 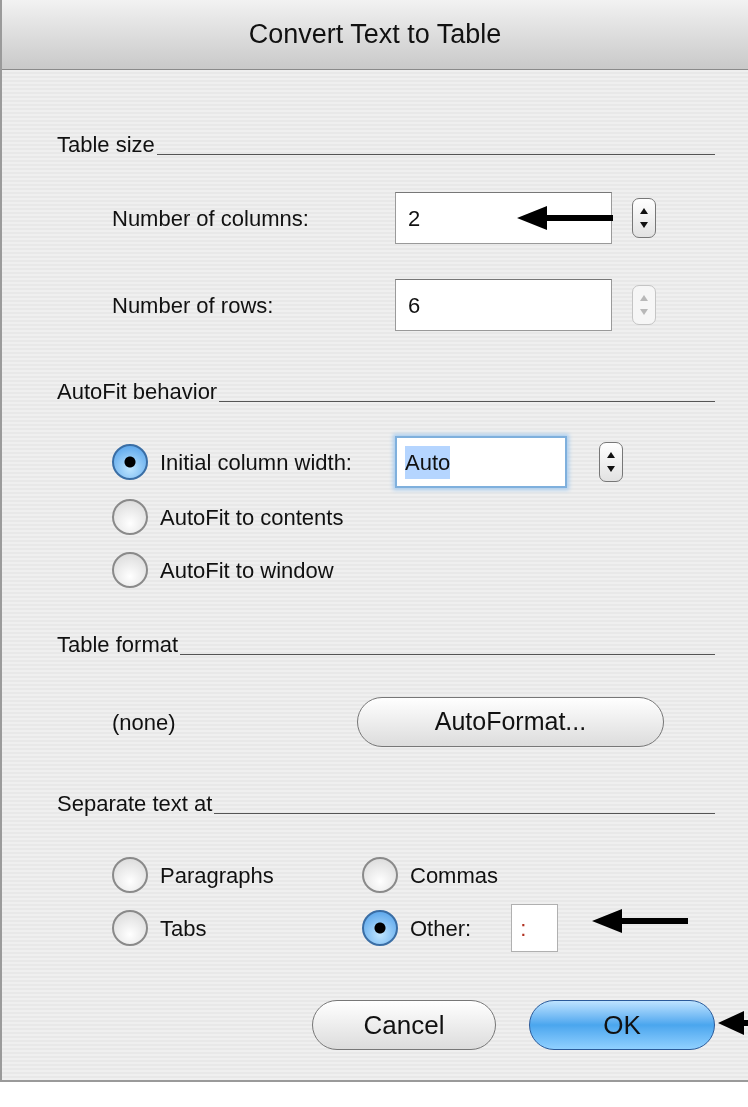 What do you see at coordinates (404, 1025) in the screenshot?
I see `cancel-button: Cancel` at bounding box center [404, 1025].